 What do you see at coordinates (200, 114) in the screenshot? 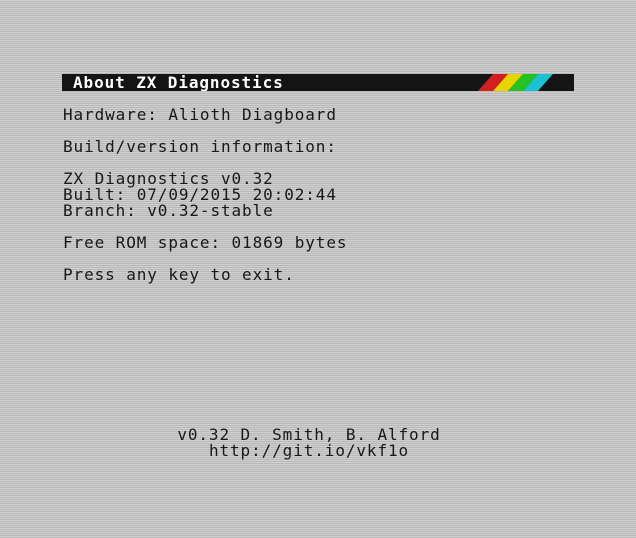
I see `hardware-line: Hardware: Alioth Diagboard` at bounding box center [200, 114].